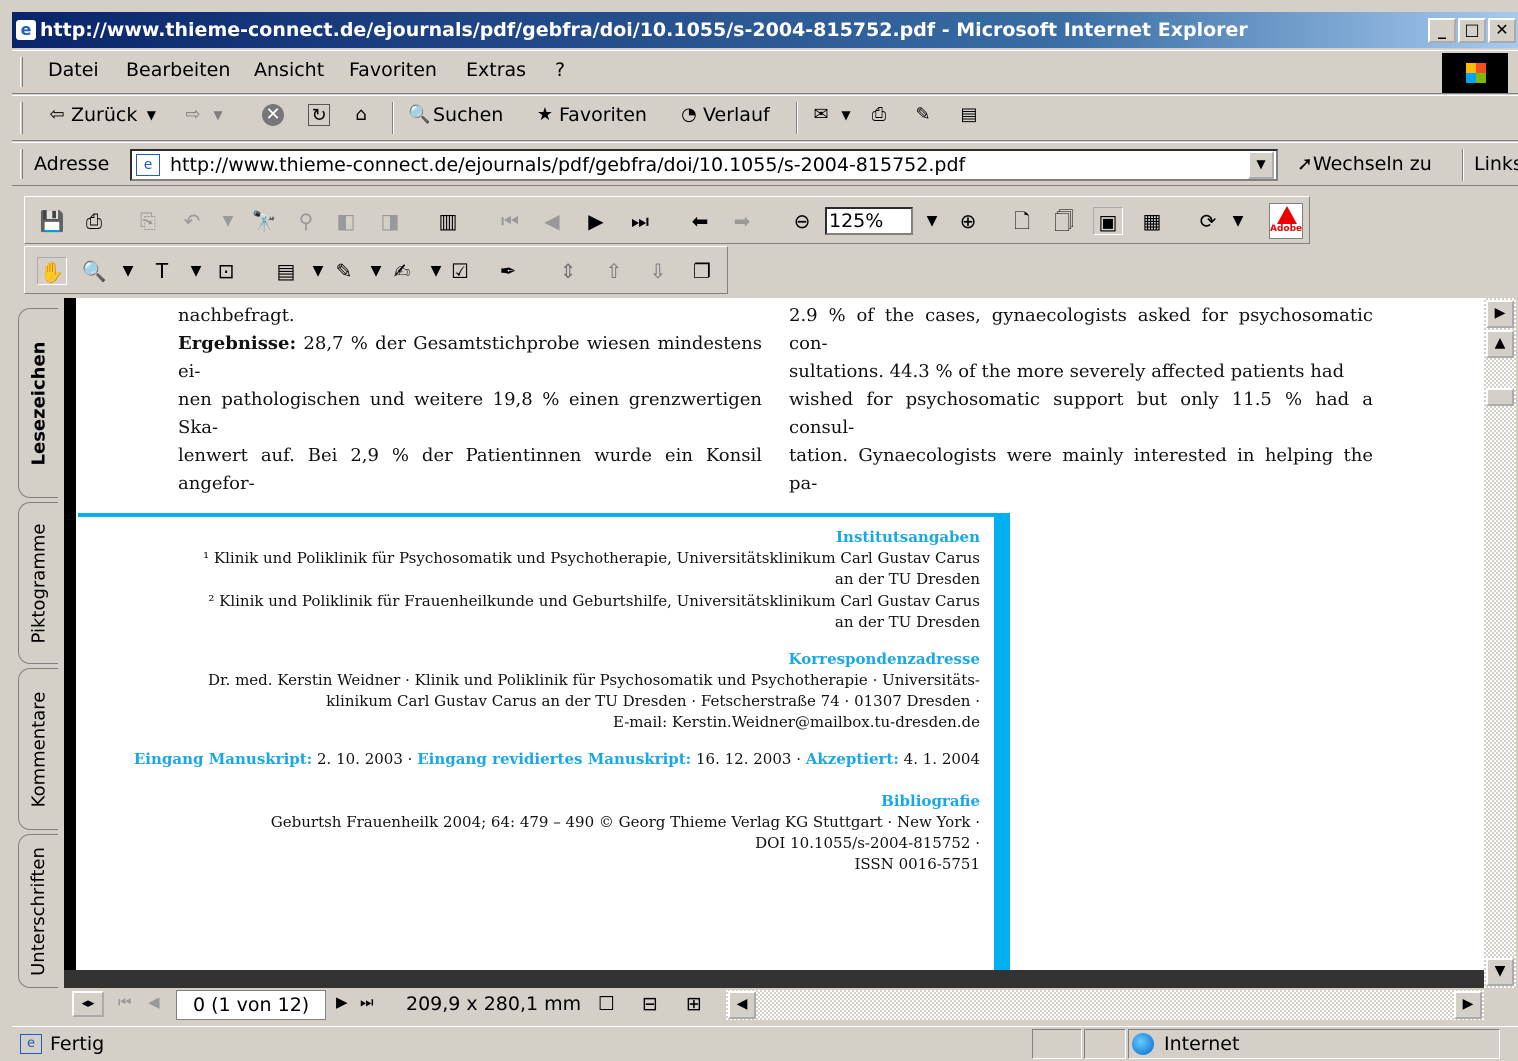  I want to click on sign-icon: ✒, so click(508, 271).